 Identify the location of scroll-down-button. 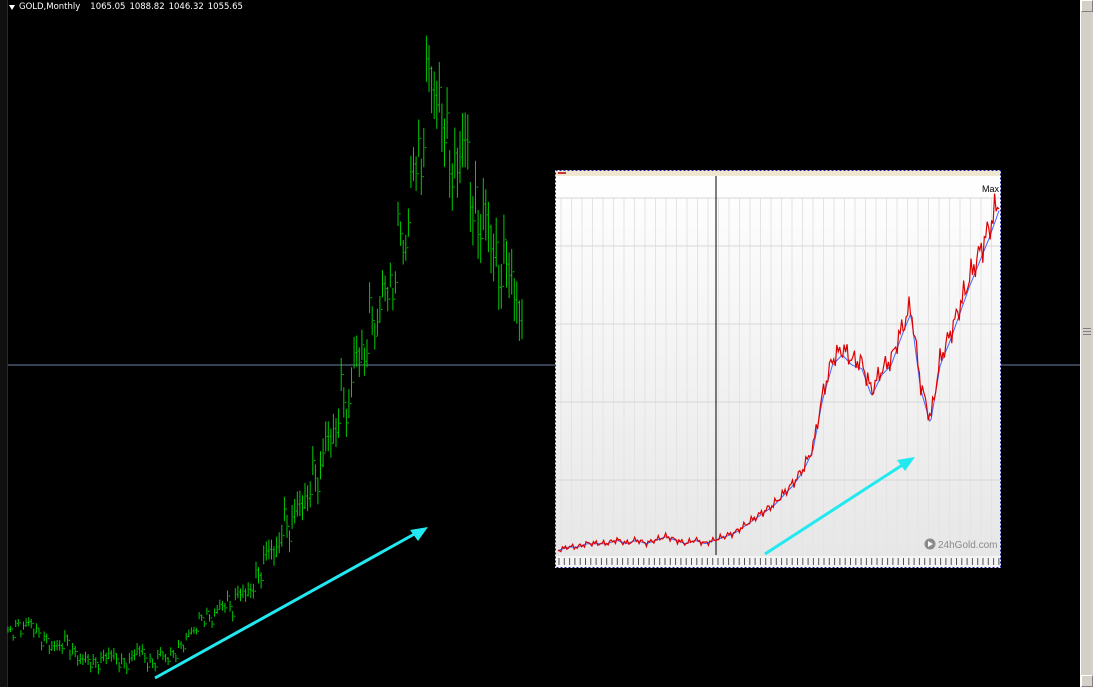
(1087, 681).